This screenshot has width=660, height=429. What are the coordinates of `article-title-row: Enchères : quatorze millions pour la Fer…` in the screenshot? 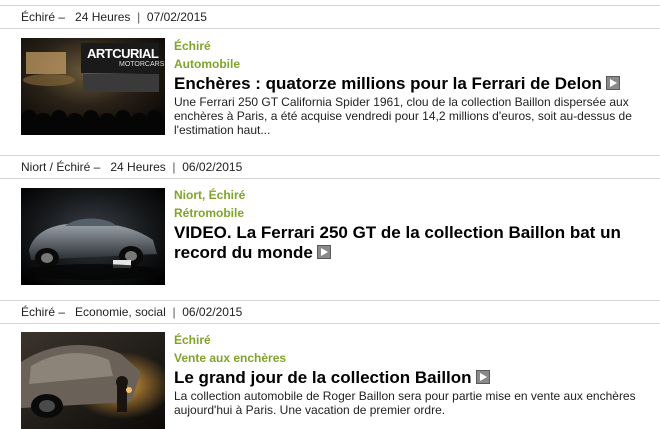 It's located at (414, 84).